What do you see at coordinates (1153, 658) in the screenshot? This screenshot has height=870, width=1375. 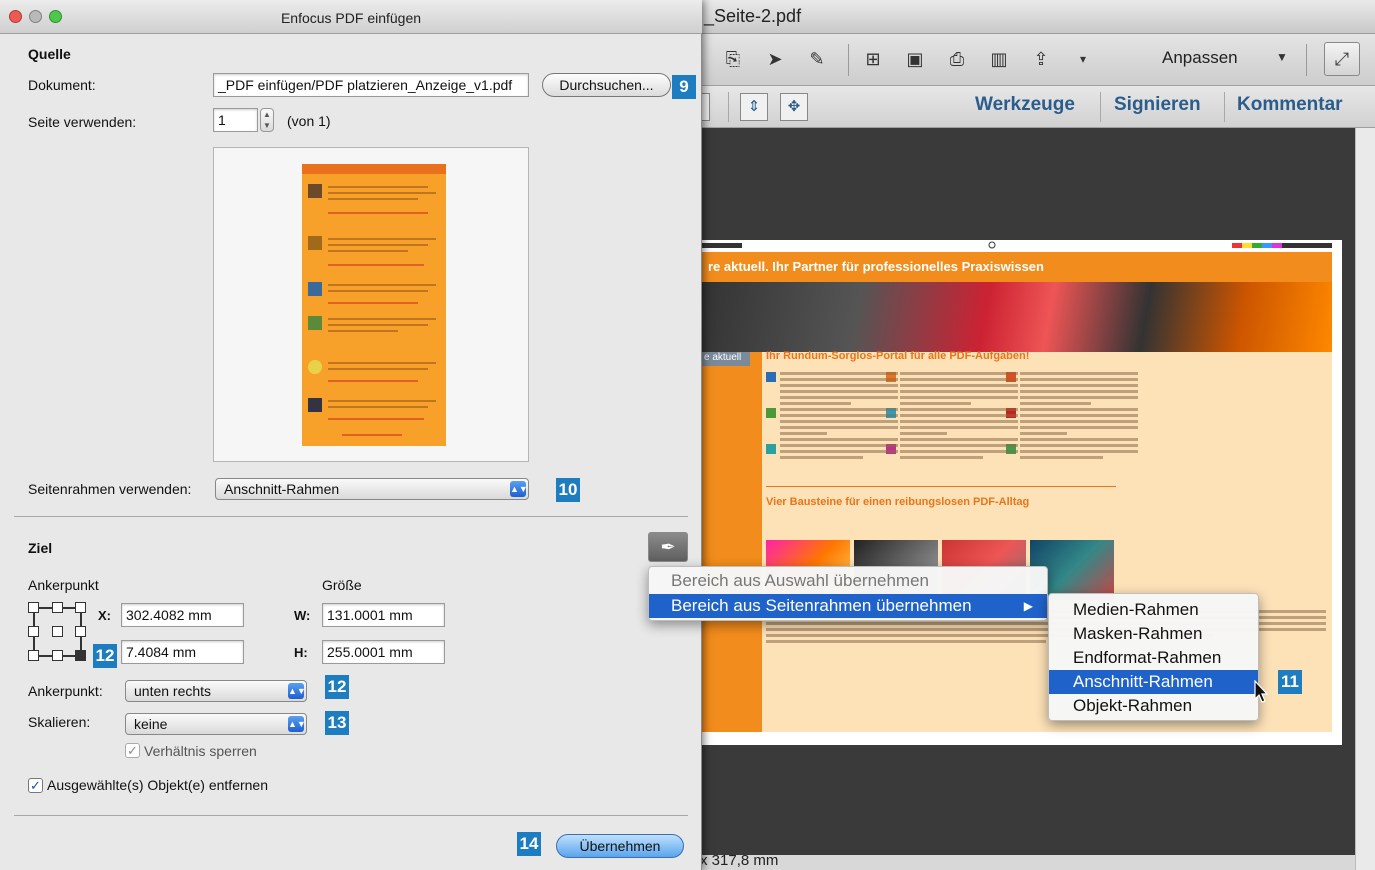 I see `submenu-item-trim-box: Endformat-Rahmen` at bounding box center [1153, 658].